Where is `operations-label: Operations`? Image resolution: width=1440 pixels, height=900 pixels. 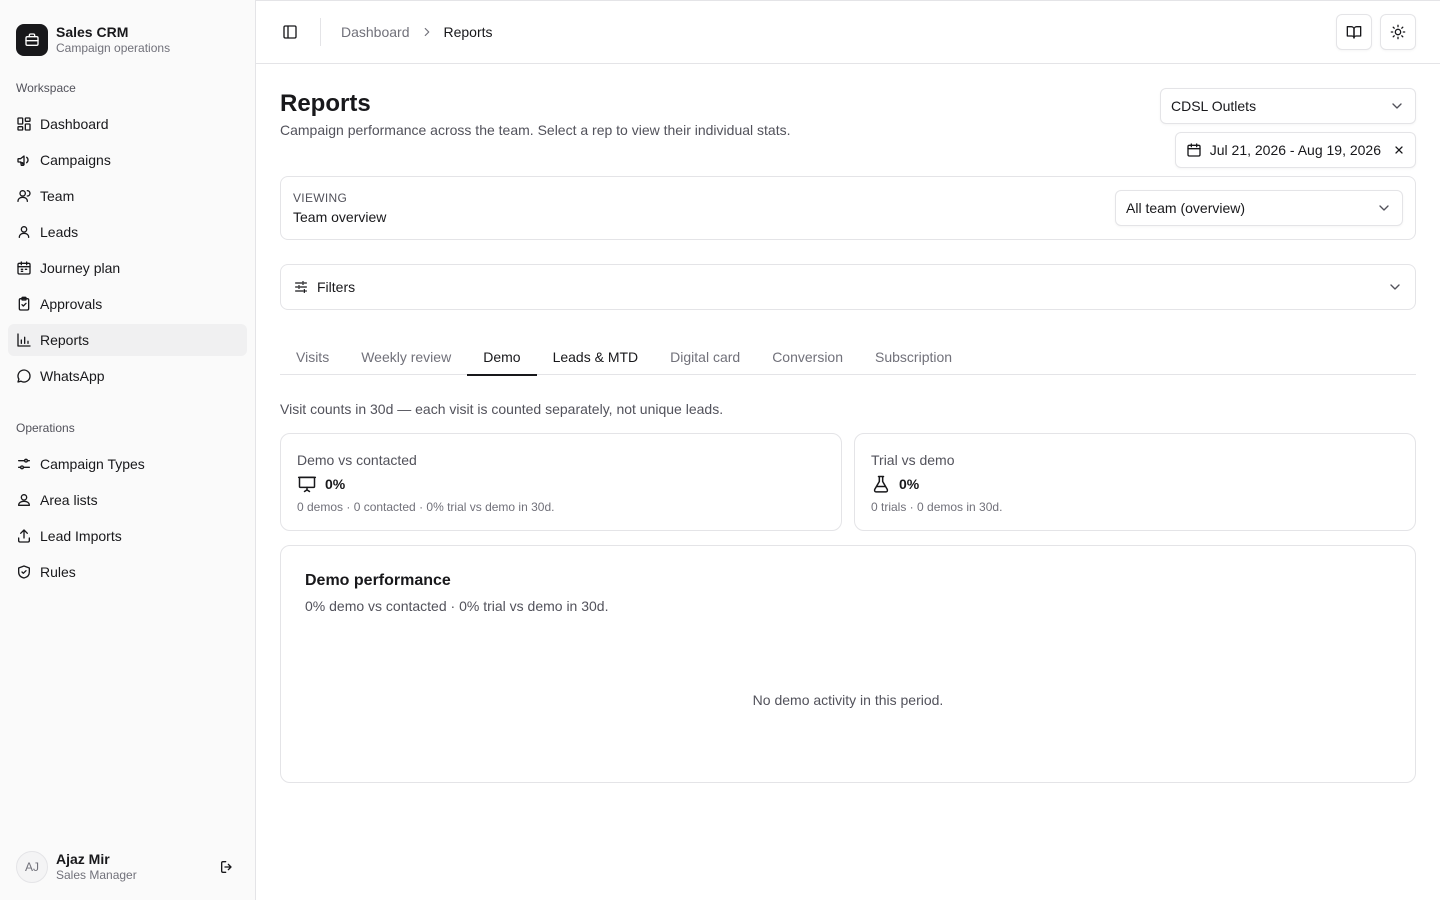
operations-label: Operations is located at coordinates (45, 428).